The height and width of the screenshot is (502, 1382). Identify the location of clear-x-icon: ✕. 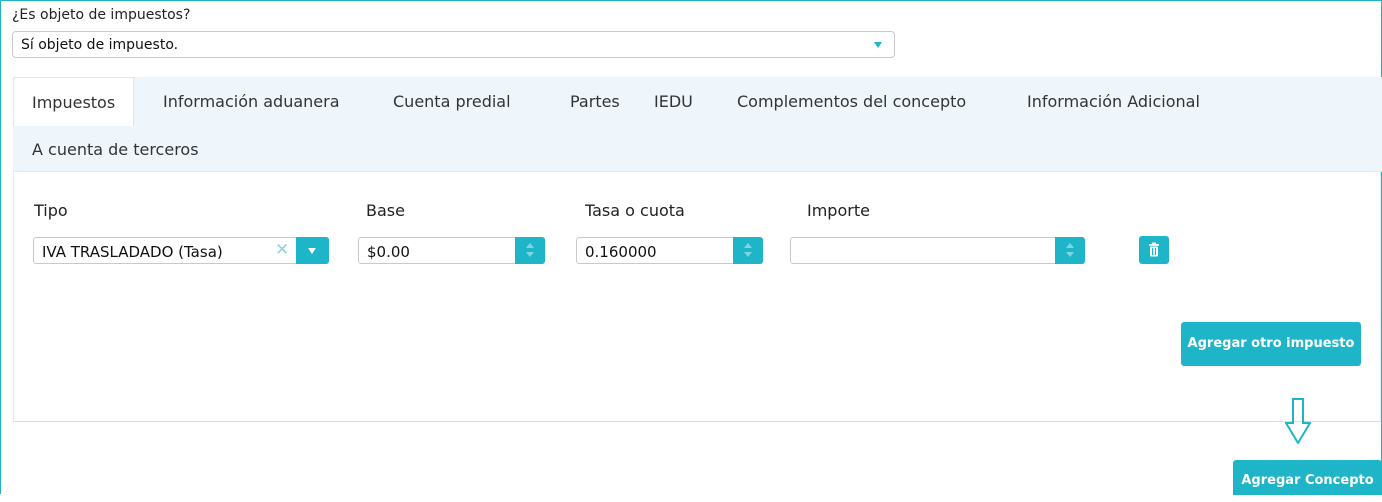
(282, 250).